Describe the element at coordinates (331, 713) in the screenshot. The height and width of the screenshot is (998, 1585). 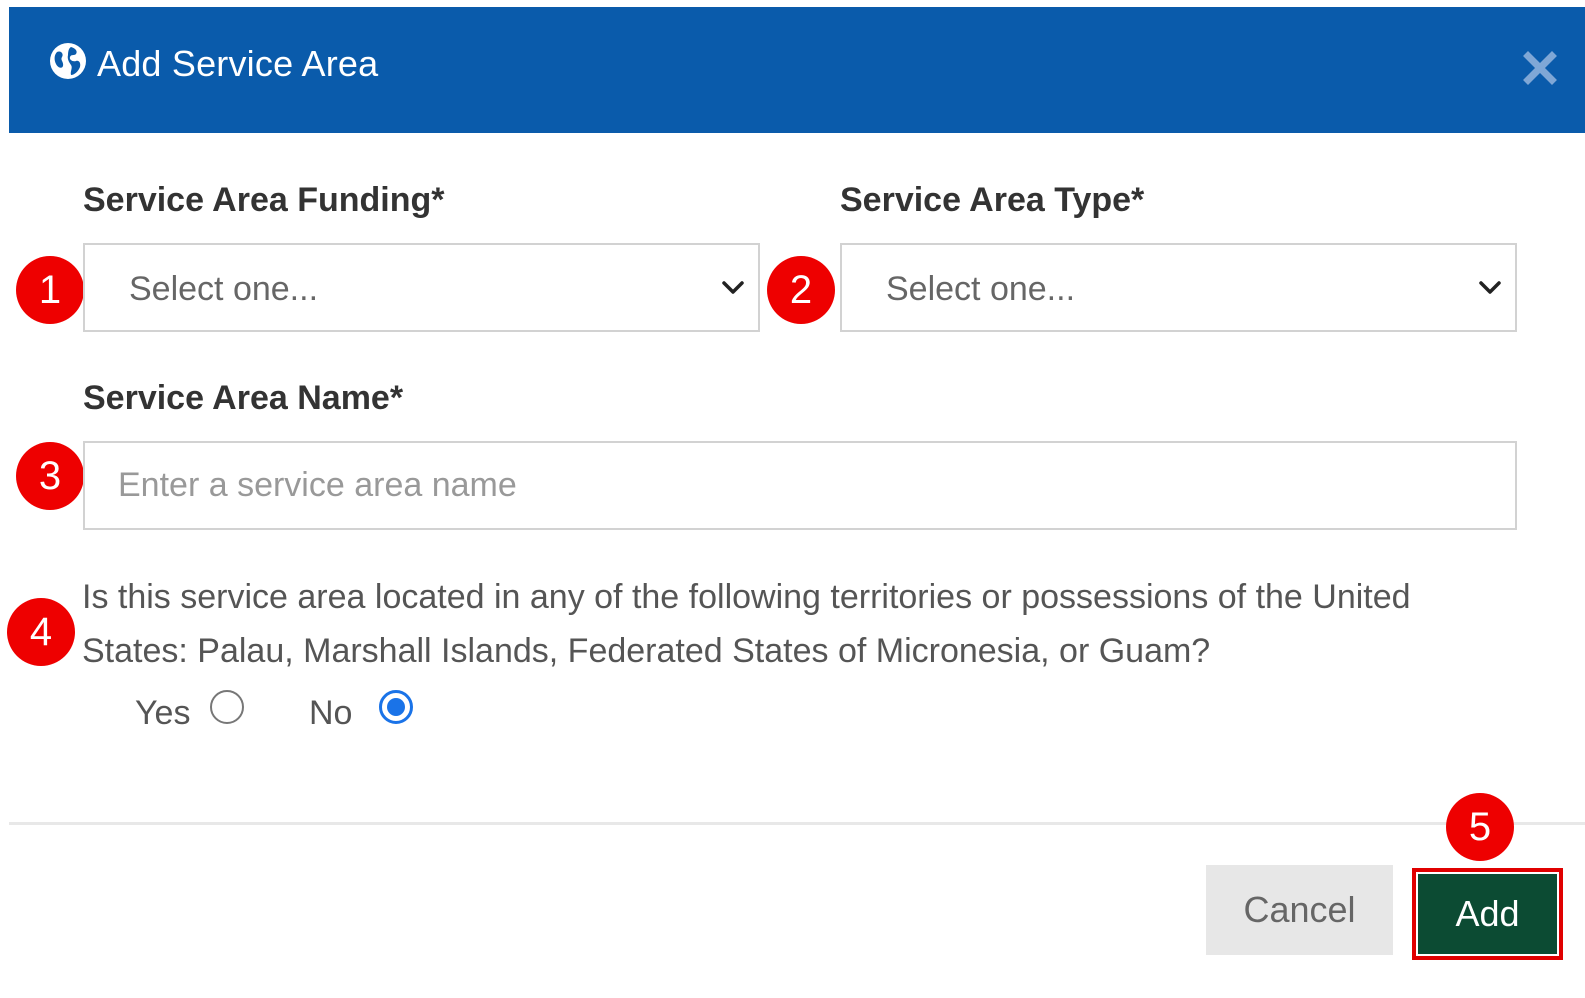
I see `radio-no-label: No` at that location.